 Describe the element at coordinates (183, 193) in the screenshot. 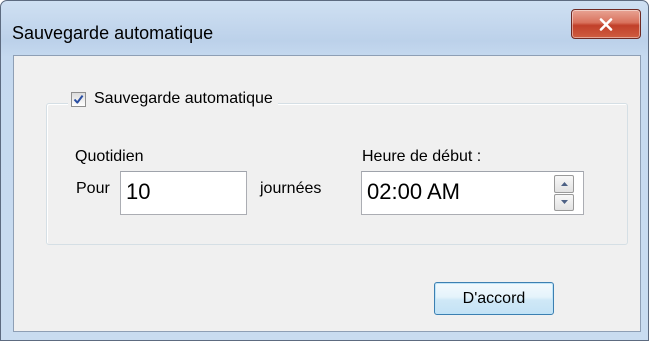

I see `days-input: 10` at that location.